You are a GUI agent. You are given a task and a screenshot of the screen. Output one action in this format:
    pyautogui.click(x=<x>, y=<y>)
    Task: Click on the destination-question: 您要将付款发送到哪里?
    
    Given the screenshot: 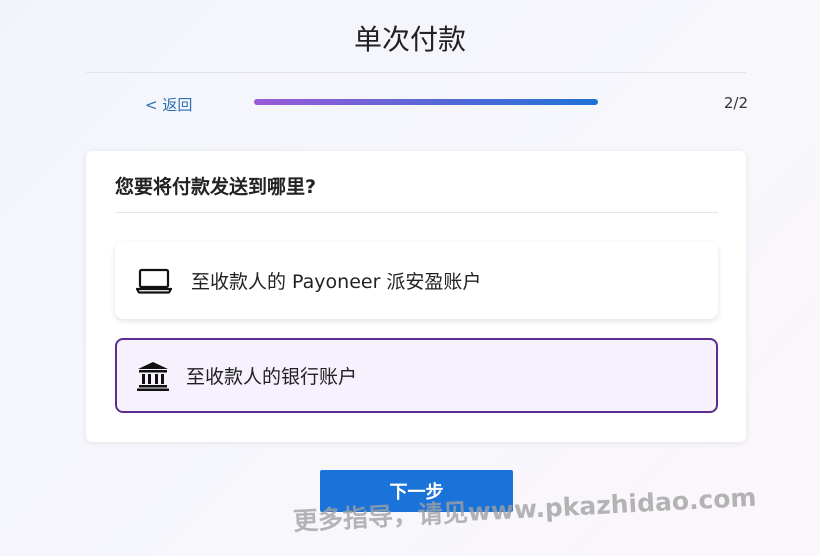 What is the action you would take?
    pyautogui.click(x=216, y=187)
    